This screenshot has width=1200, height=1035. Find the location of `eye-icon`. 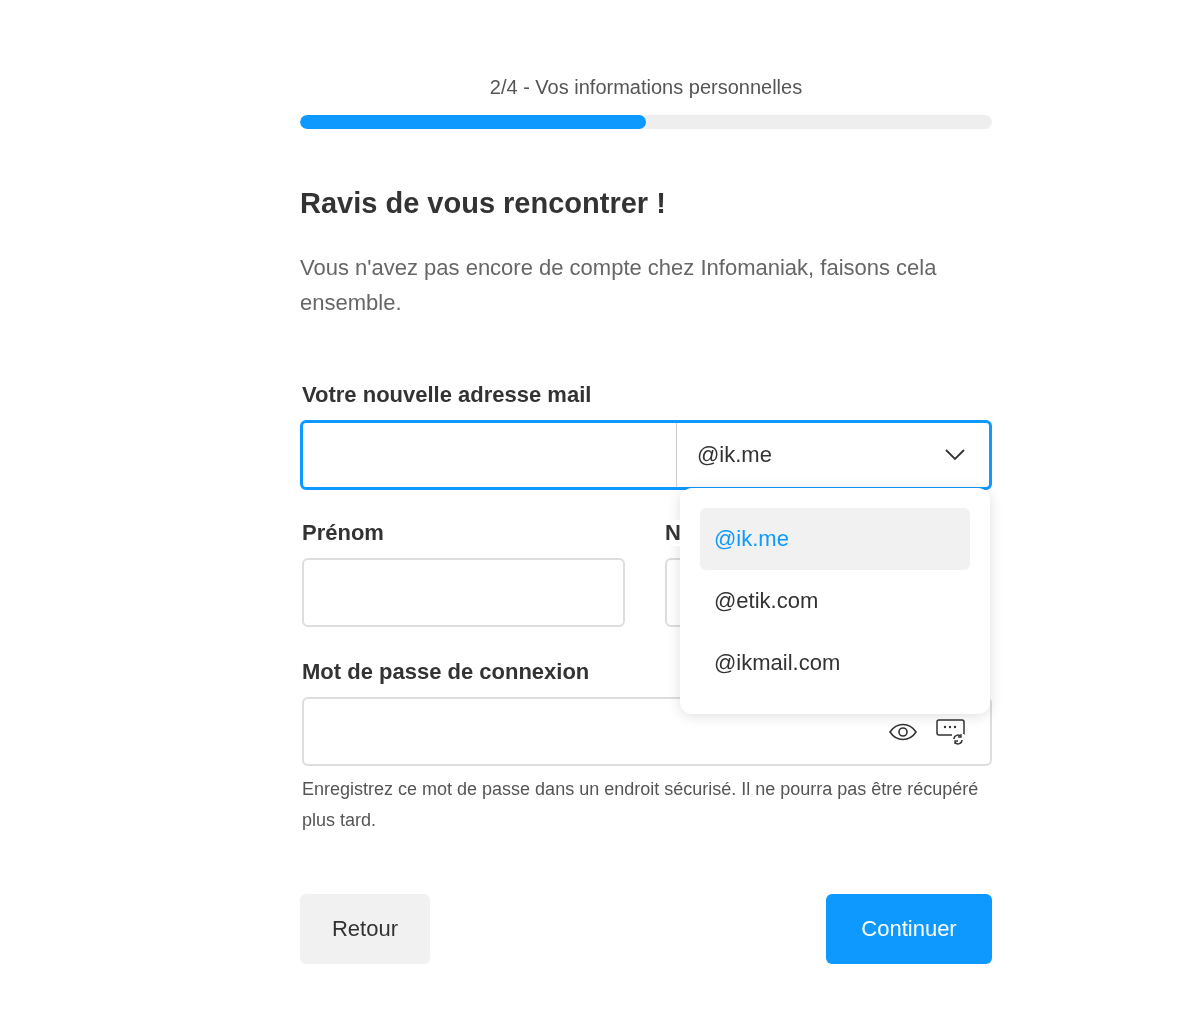

eye-icon is located at coordinates (903, 731).